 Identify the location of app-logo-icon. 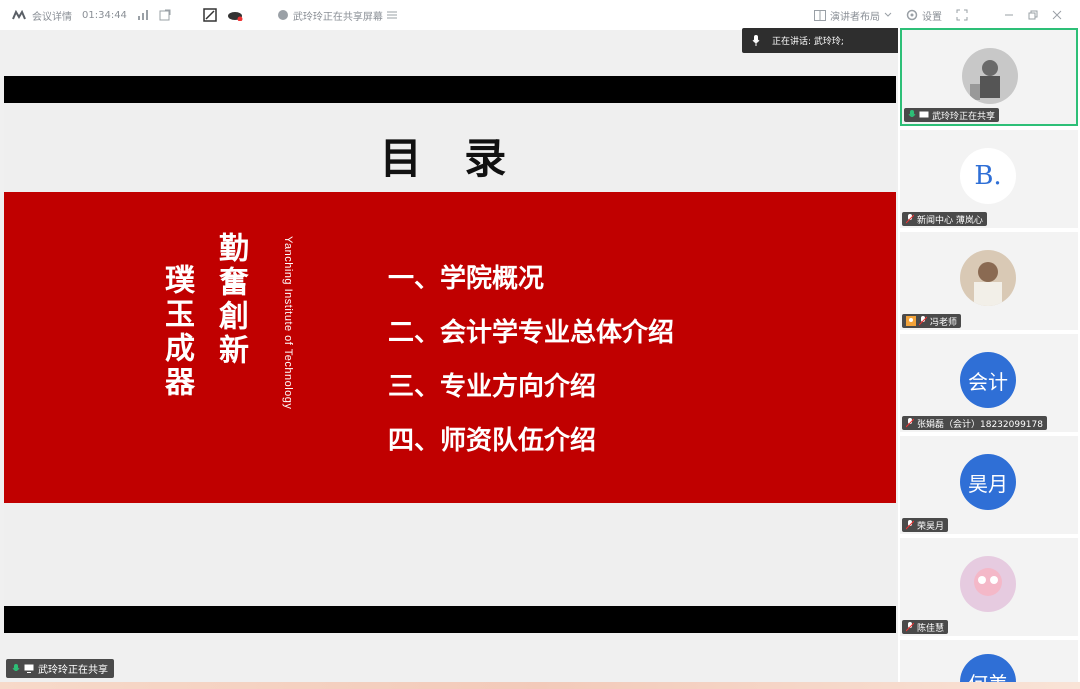
(20, 15).